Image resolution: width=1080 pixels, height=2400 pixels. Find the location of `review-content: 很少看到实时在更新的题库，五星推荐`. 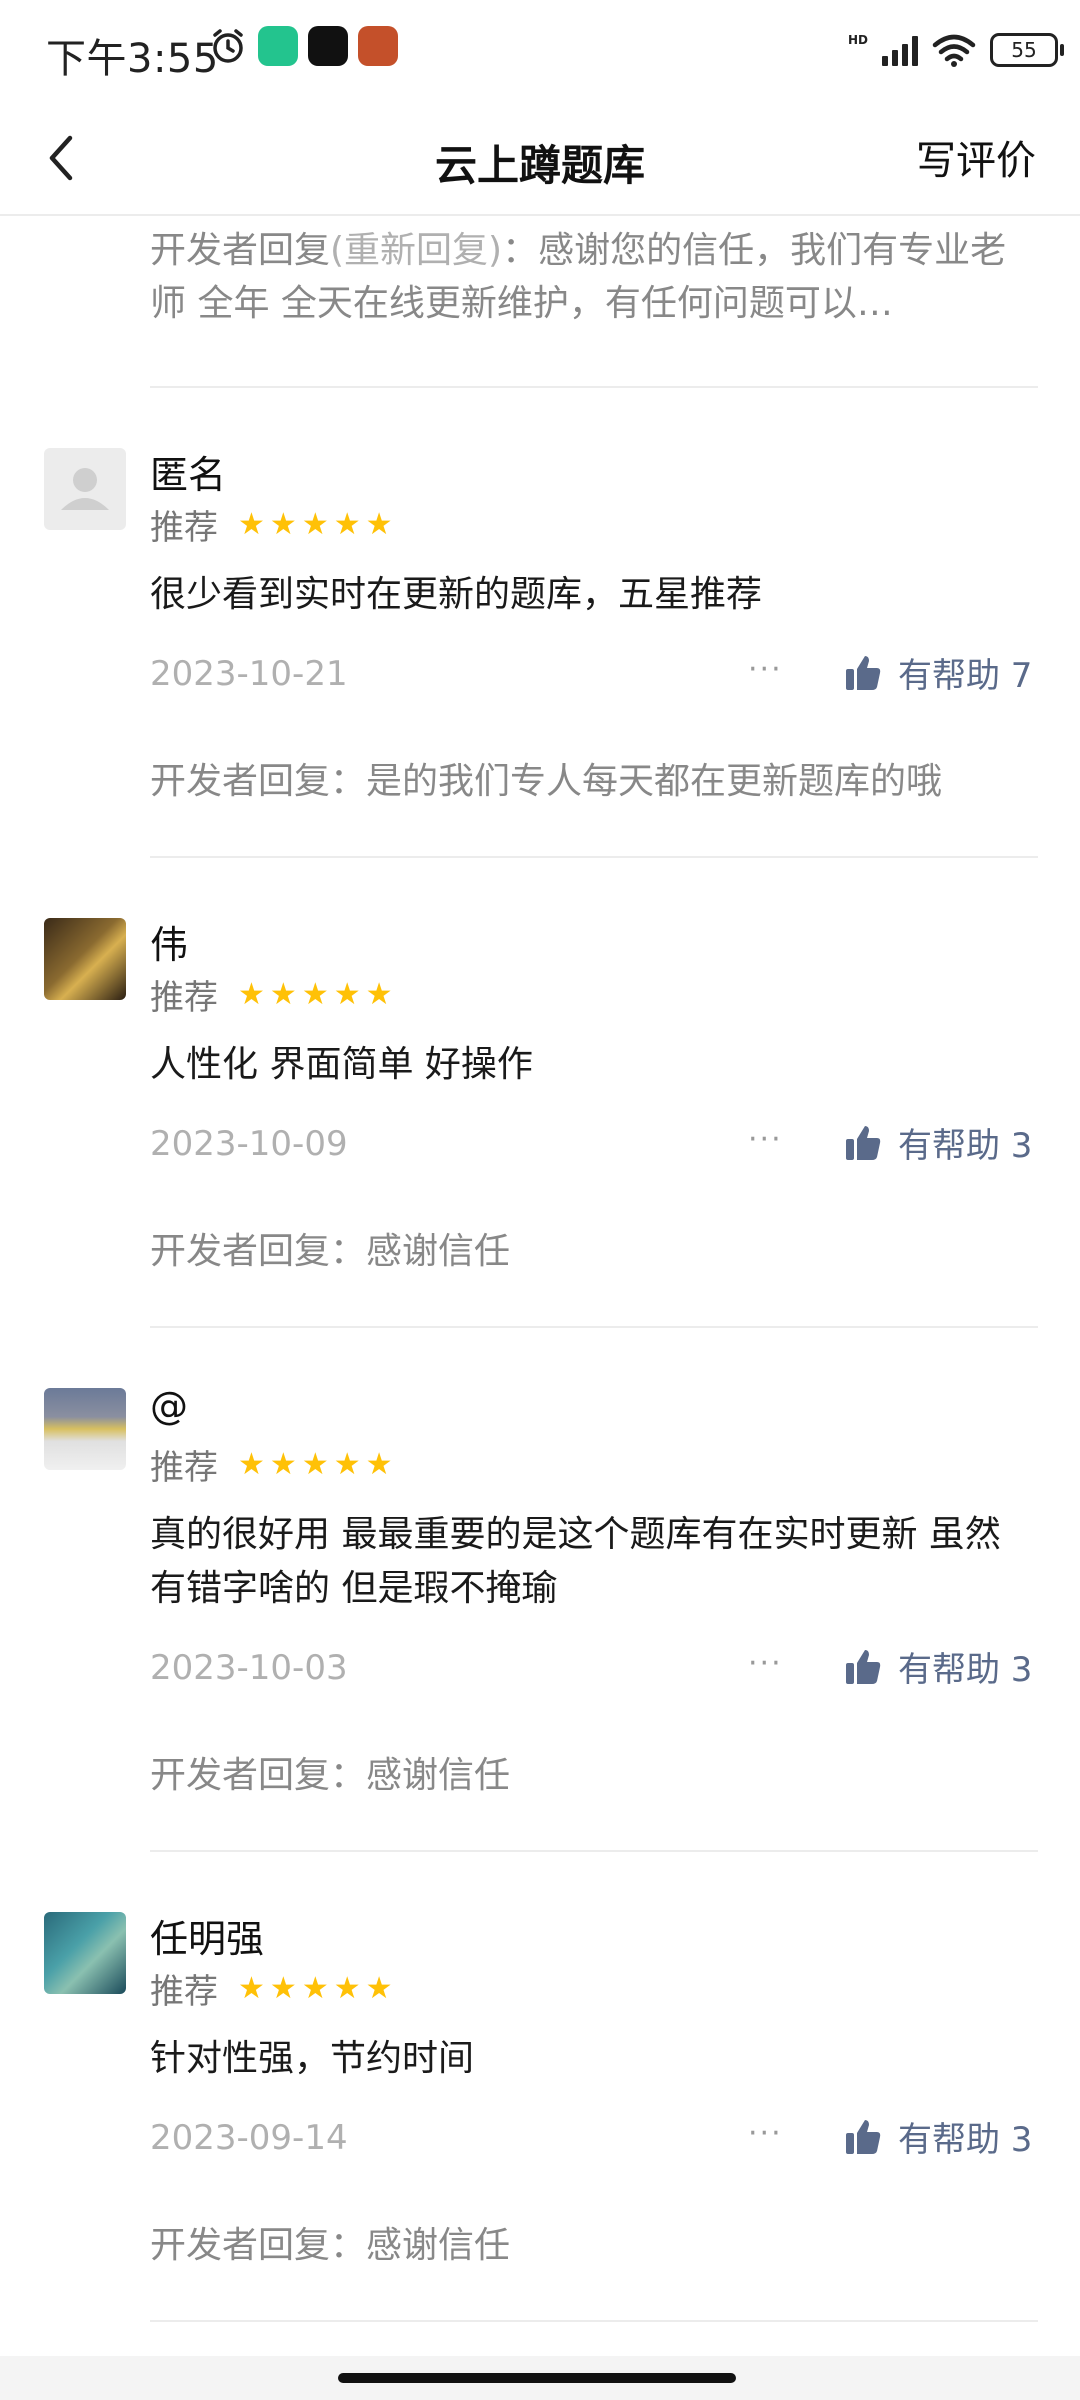

review-content: 很少看到实时在更新的题库，五星推荐 is located at coordinates (456, 594).